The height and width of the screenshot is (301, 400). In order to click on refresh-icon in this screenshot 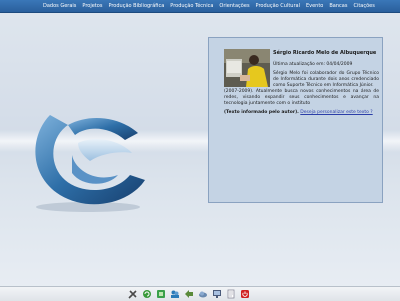, I will do `click(147, 294)`.